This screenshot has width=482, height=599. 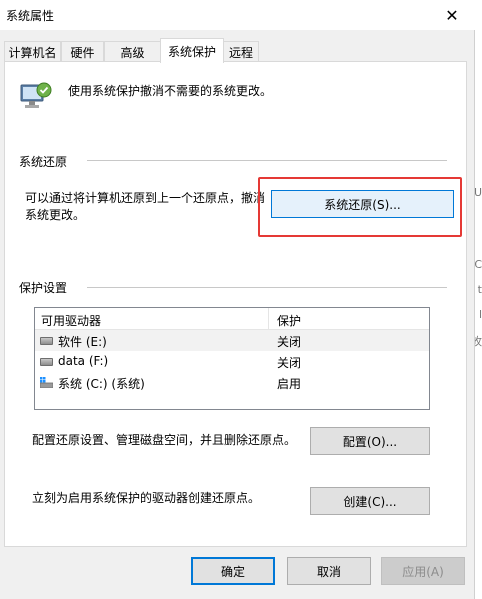 What do you see at coordinates (289, 320) in the screenshot?
I see `column-header-protection: 保护` at bounding box center [289, 320].